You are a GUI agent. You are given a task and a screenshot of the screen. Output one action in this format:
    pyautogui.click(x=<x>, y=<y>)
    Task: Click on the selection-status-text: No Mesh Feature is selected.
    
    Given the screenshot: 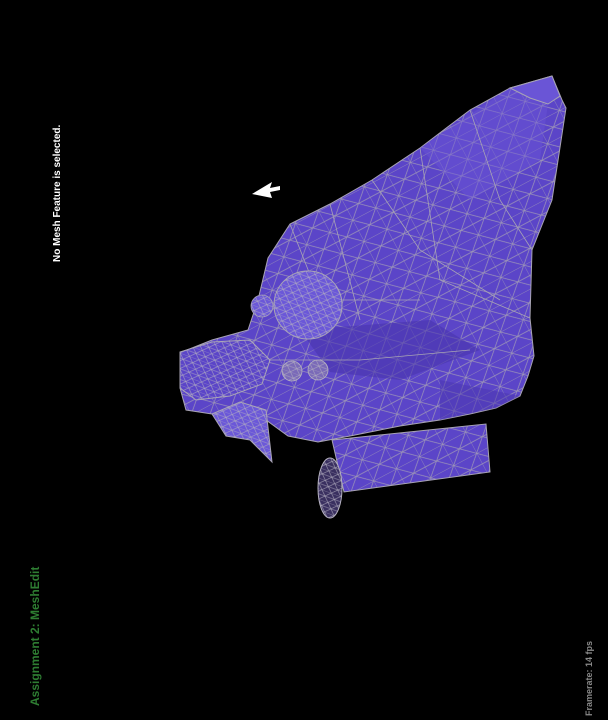 What is the action you would take?
    pyautogui.click(x=57, y=193)
    